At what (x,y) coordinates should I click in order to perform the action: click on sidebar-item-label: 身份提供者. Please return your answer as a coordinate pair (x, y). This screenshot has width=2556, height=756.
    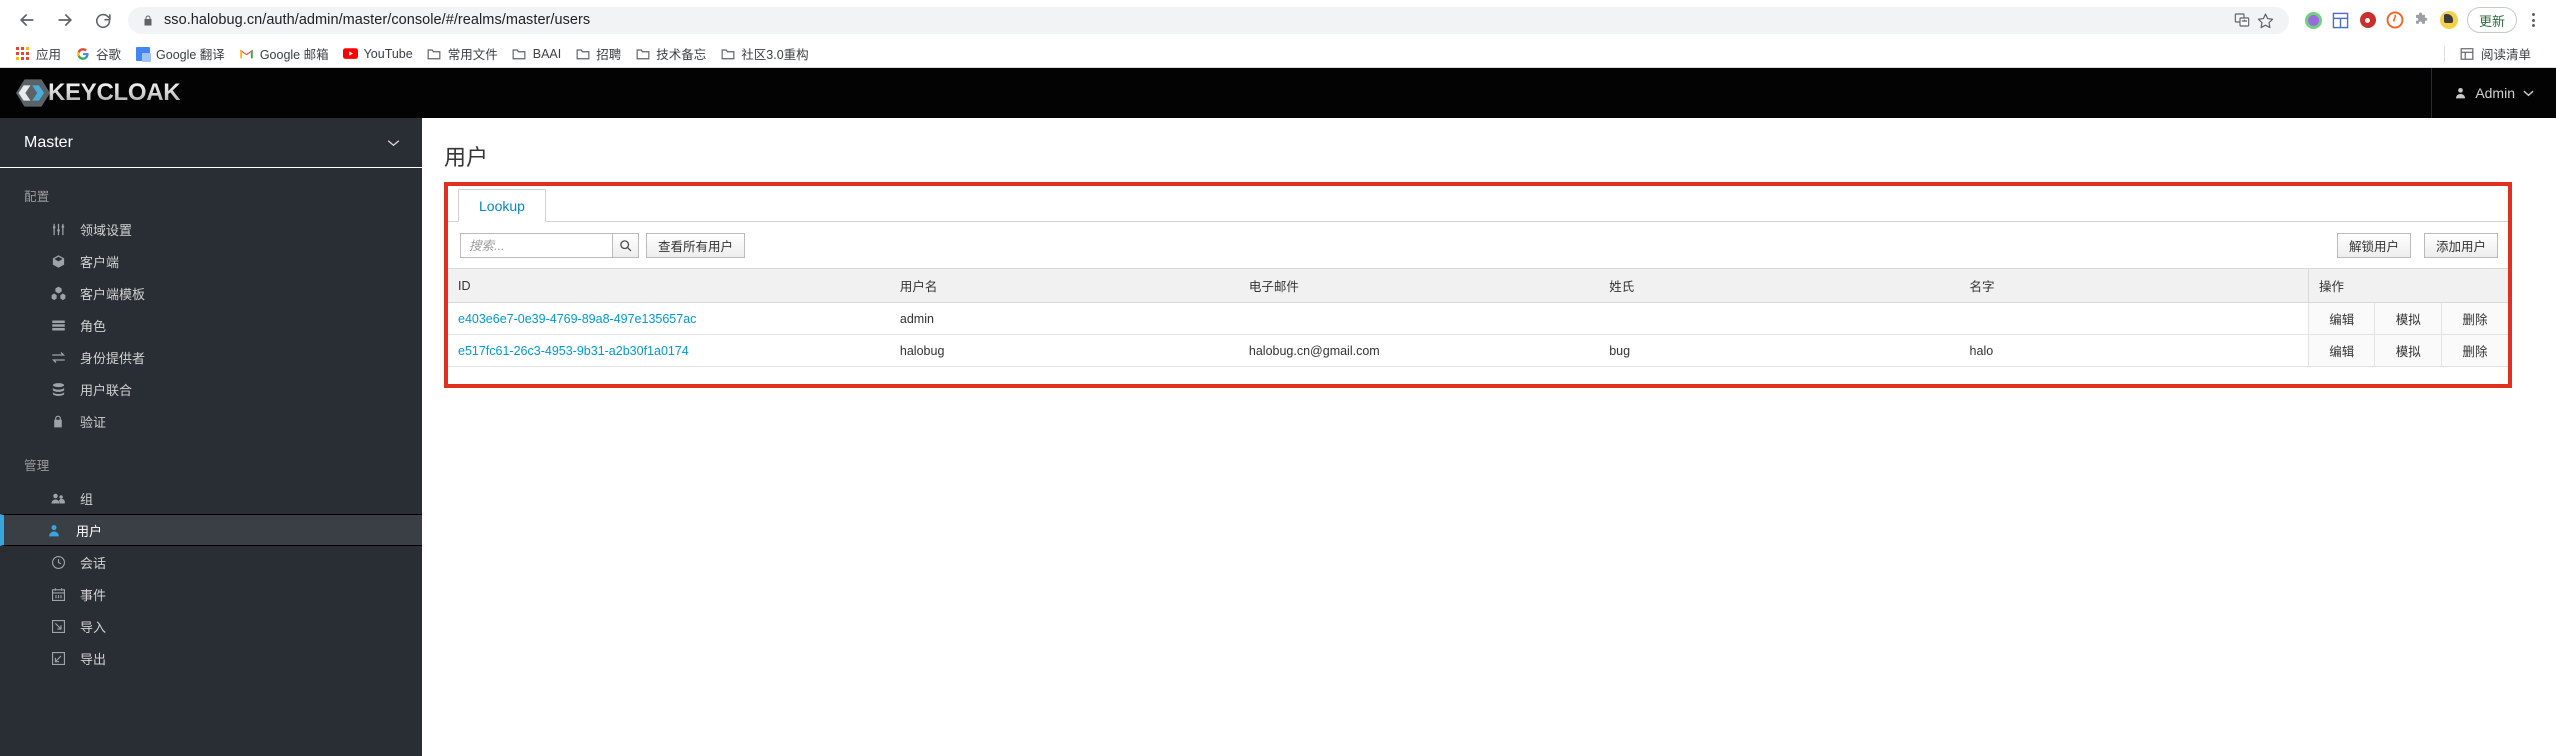
    Looking at the image, I should click on (113, 358).